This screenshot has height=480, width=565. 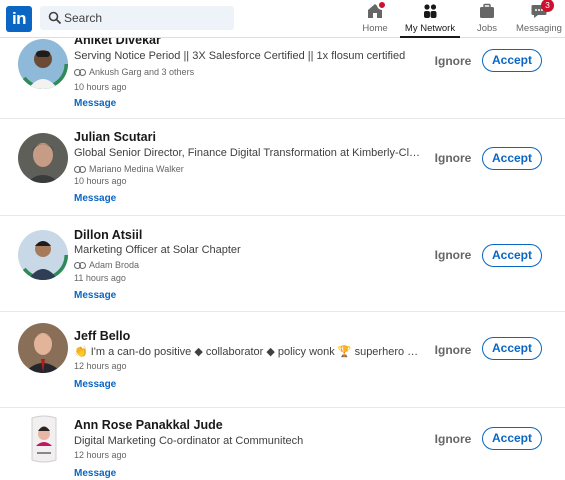 I want to click on invitation-headline: Marketing Officer at Solar Chapter, so click(x=157, y=250).